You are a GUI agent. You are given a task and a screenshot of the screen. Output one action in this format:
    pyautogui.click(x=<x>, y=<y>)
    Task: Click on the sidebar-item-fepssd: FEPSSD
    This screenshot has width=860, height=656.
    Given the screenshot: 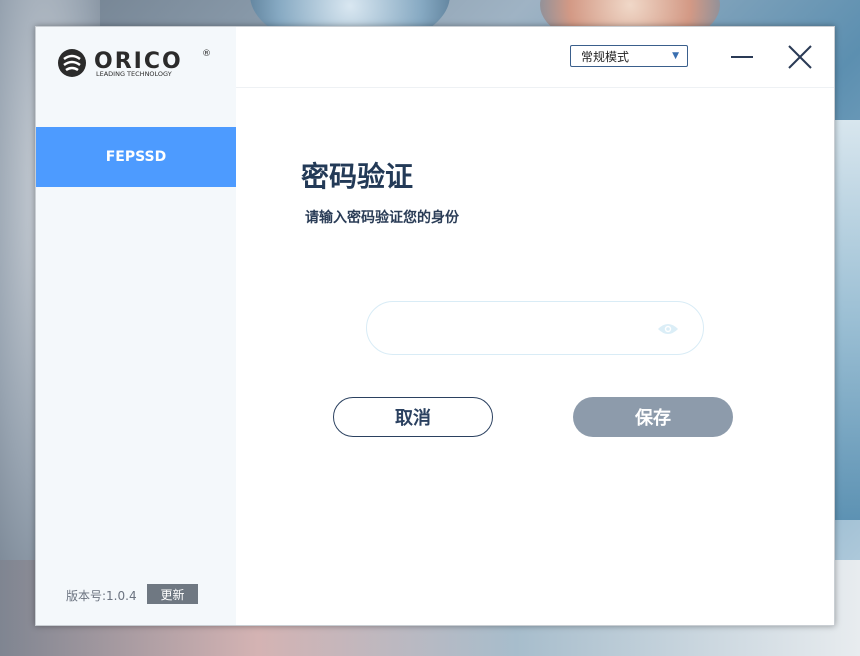 What is the action you would take?
    pyautogui.click(x=136, y=157)
    